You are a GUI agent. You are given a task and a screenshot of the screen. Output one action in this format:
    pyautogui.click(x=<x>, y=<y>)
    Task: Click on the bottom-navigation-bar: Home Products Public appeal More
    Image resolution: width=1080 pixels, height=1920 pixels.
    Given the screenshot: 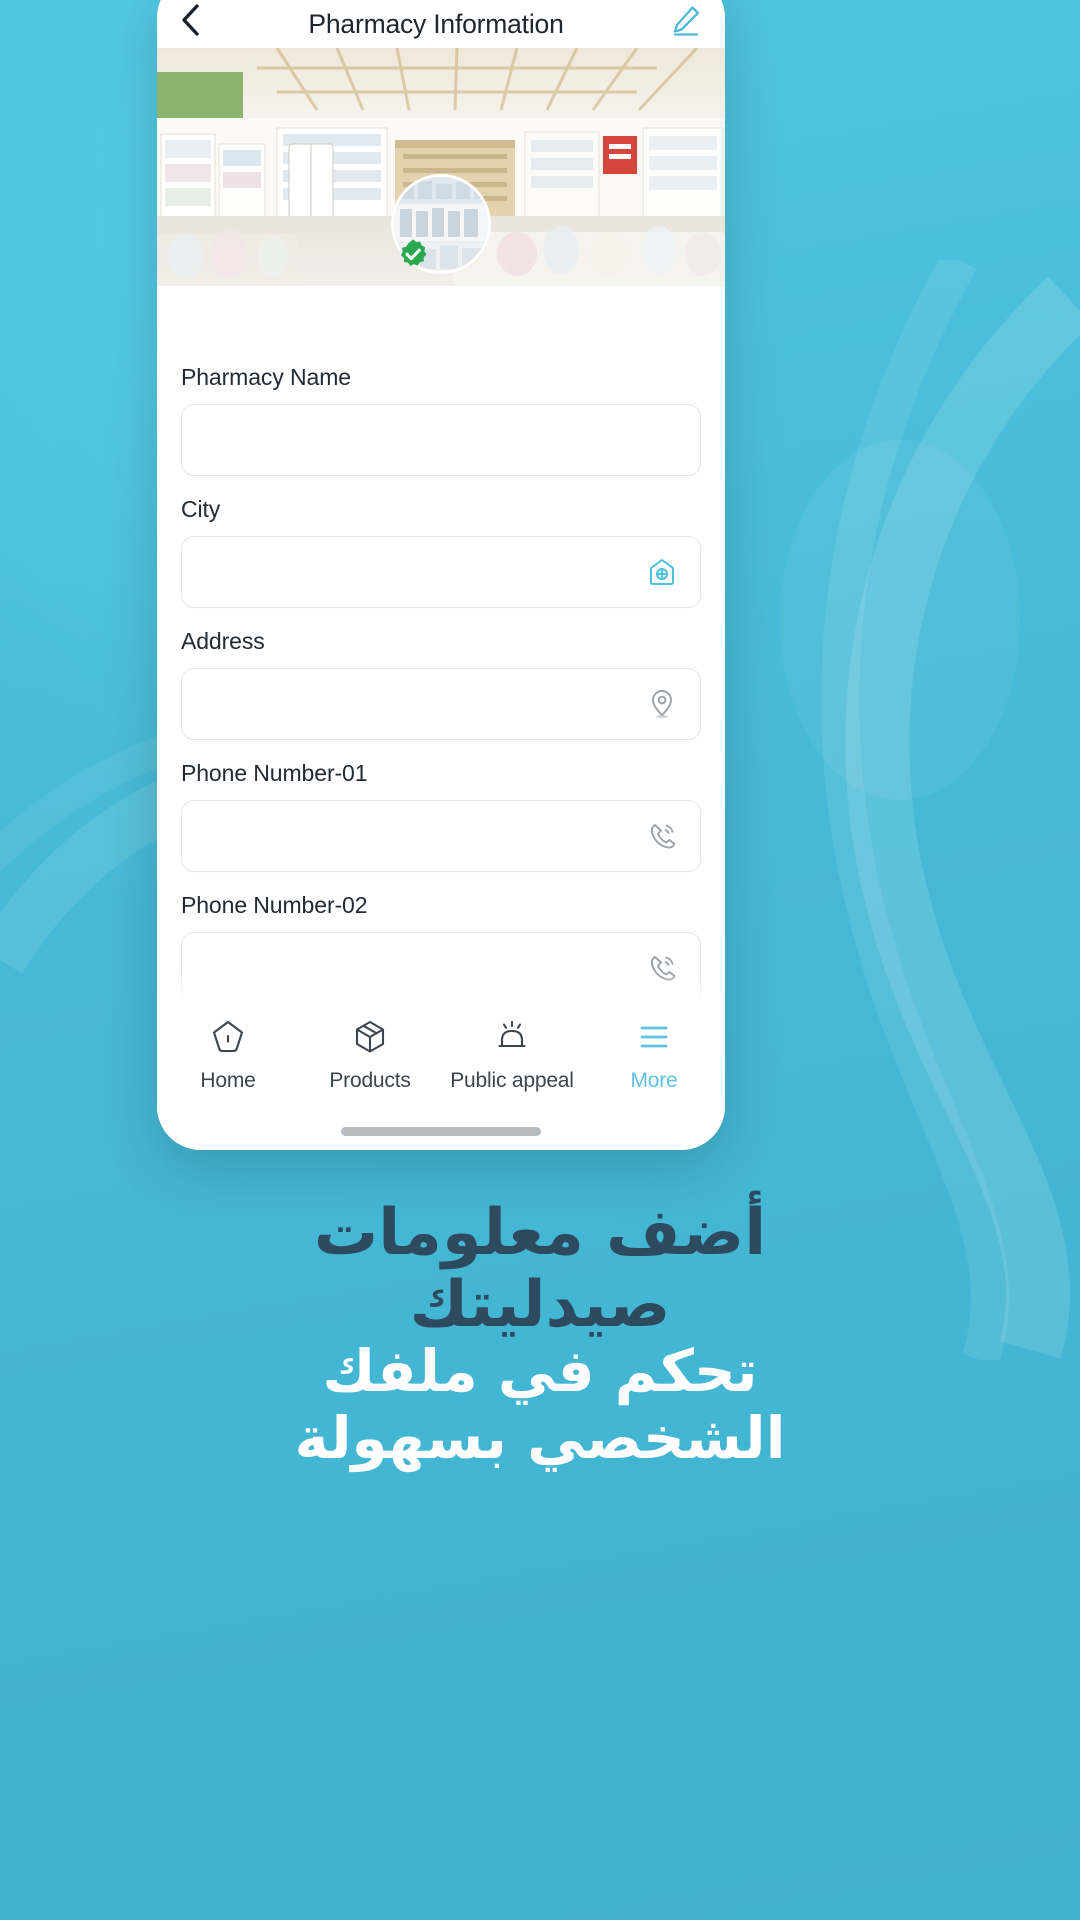 What is the action you would take?
    pyautogui.click(x=441, y=1074)
    